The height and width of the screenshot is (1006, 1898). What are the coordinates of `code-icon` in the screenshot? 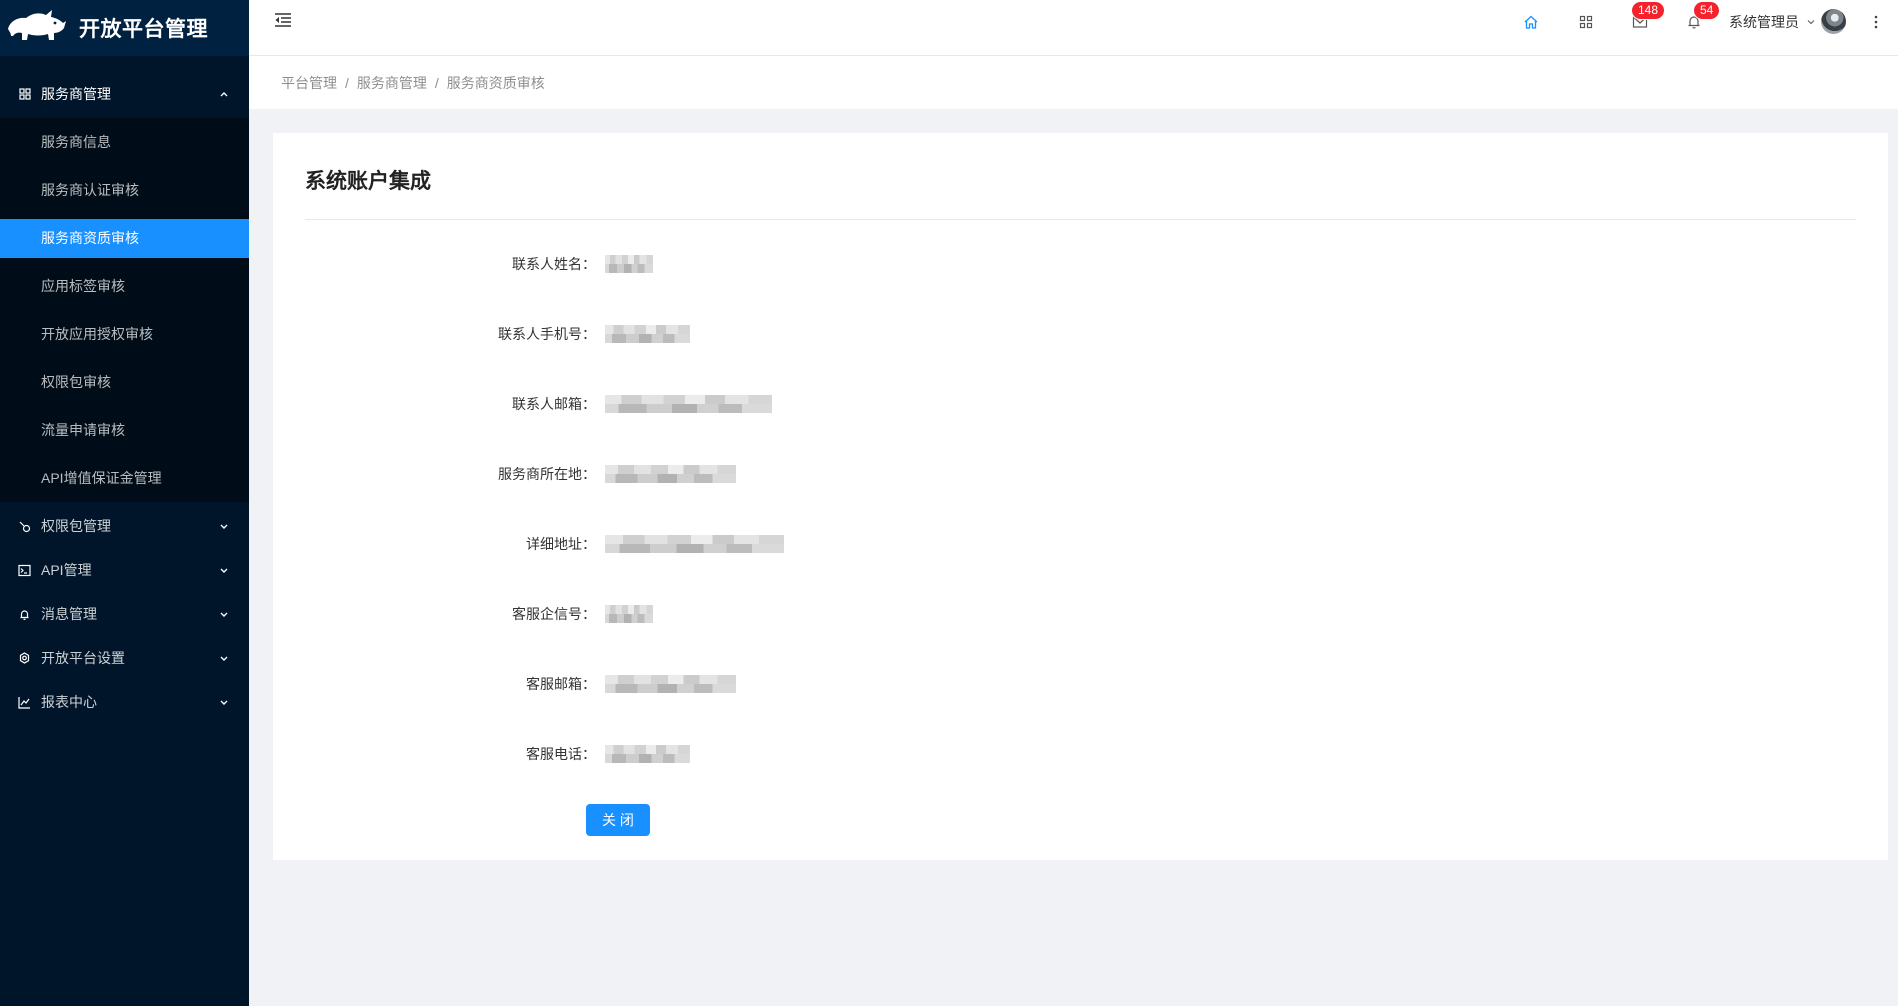 It's located at (24, 570).